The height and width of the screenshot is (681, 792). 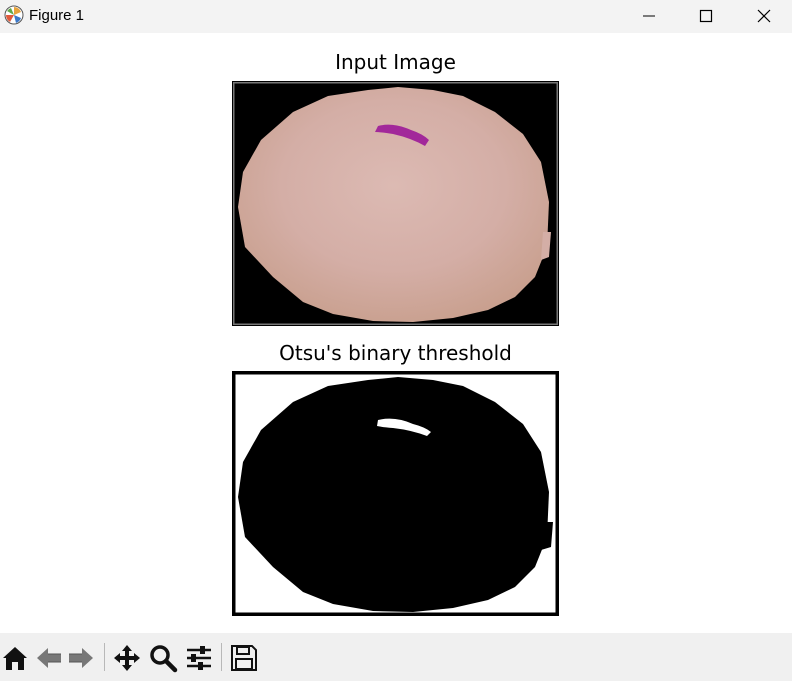 I want to click on minimize-button, so click(x=649, y=16).